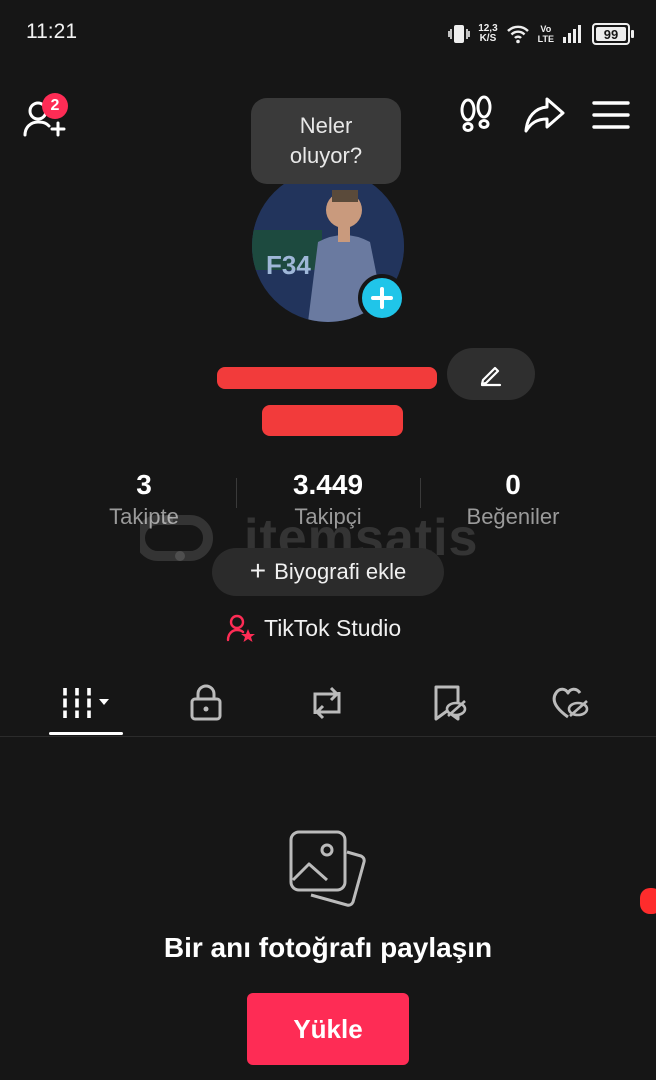  What do you see at coordinates (240, 628) in the screenshot?
I see `studio-person-star-icon` at bounding box center [240, 628].